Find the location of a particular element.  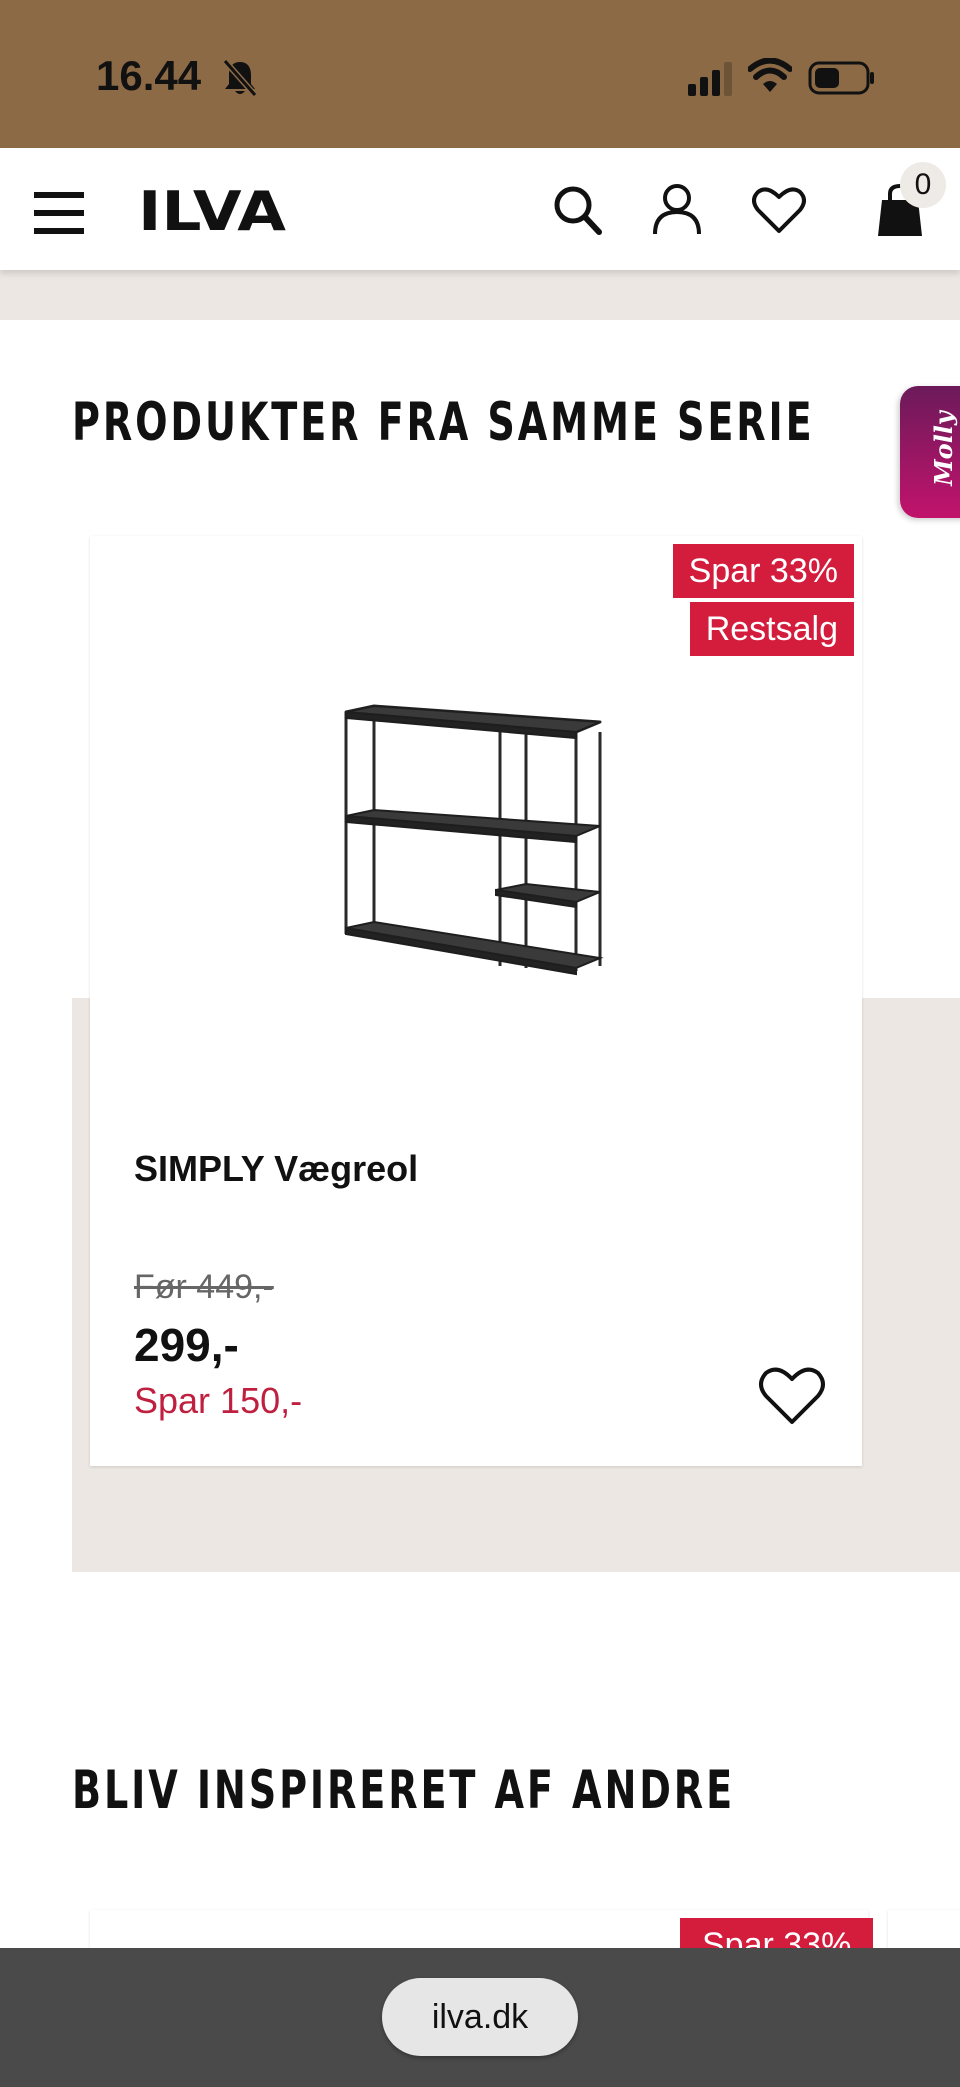

browser-bottom-bar: ilva.dk is located at coordinates (480, 2017).